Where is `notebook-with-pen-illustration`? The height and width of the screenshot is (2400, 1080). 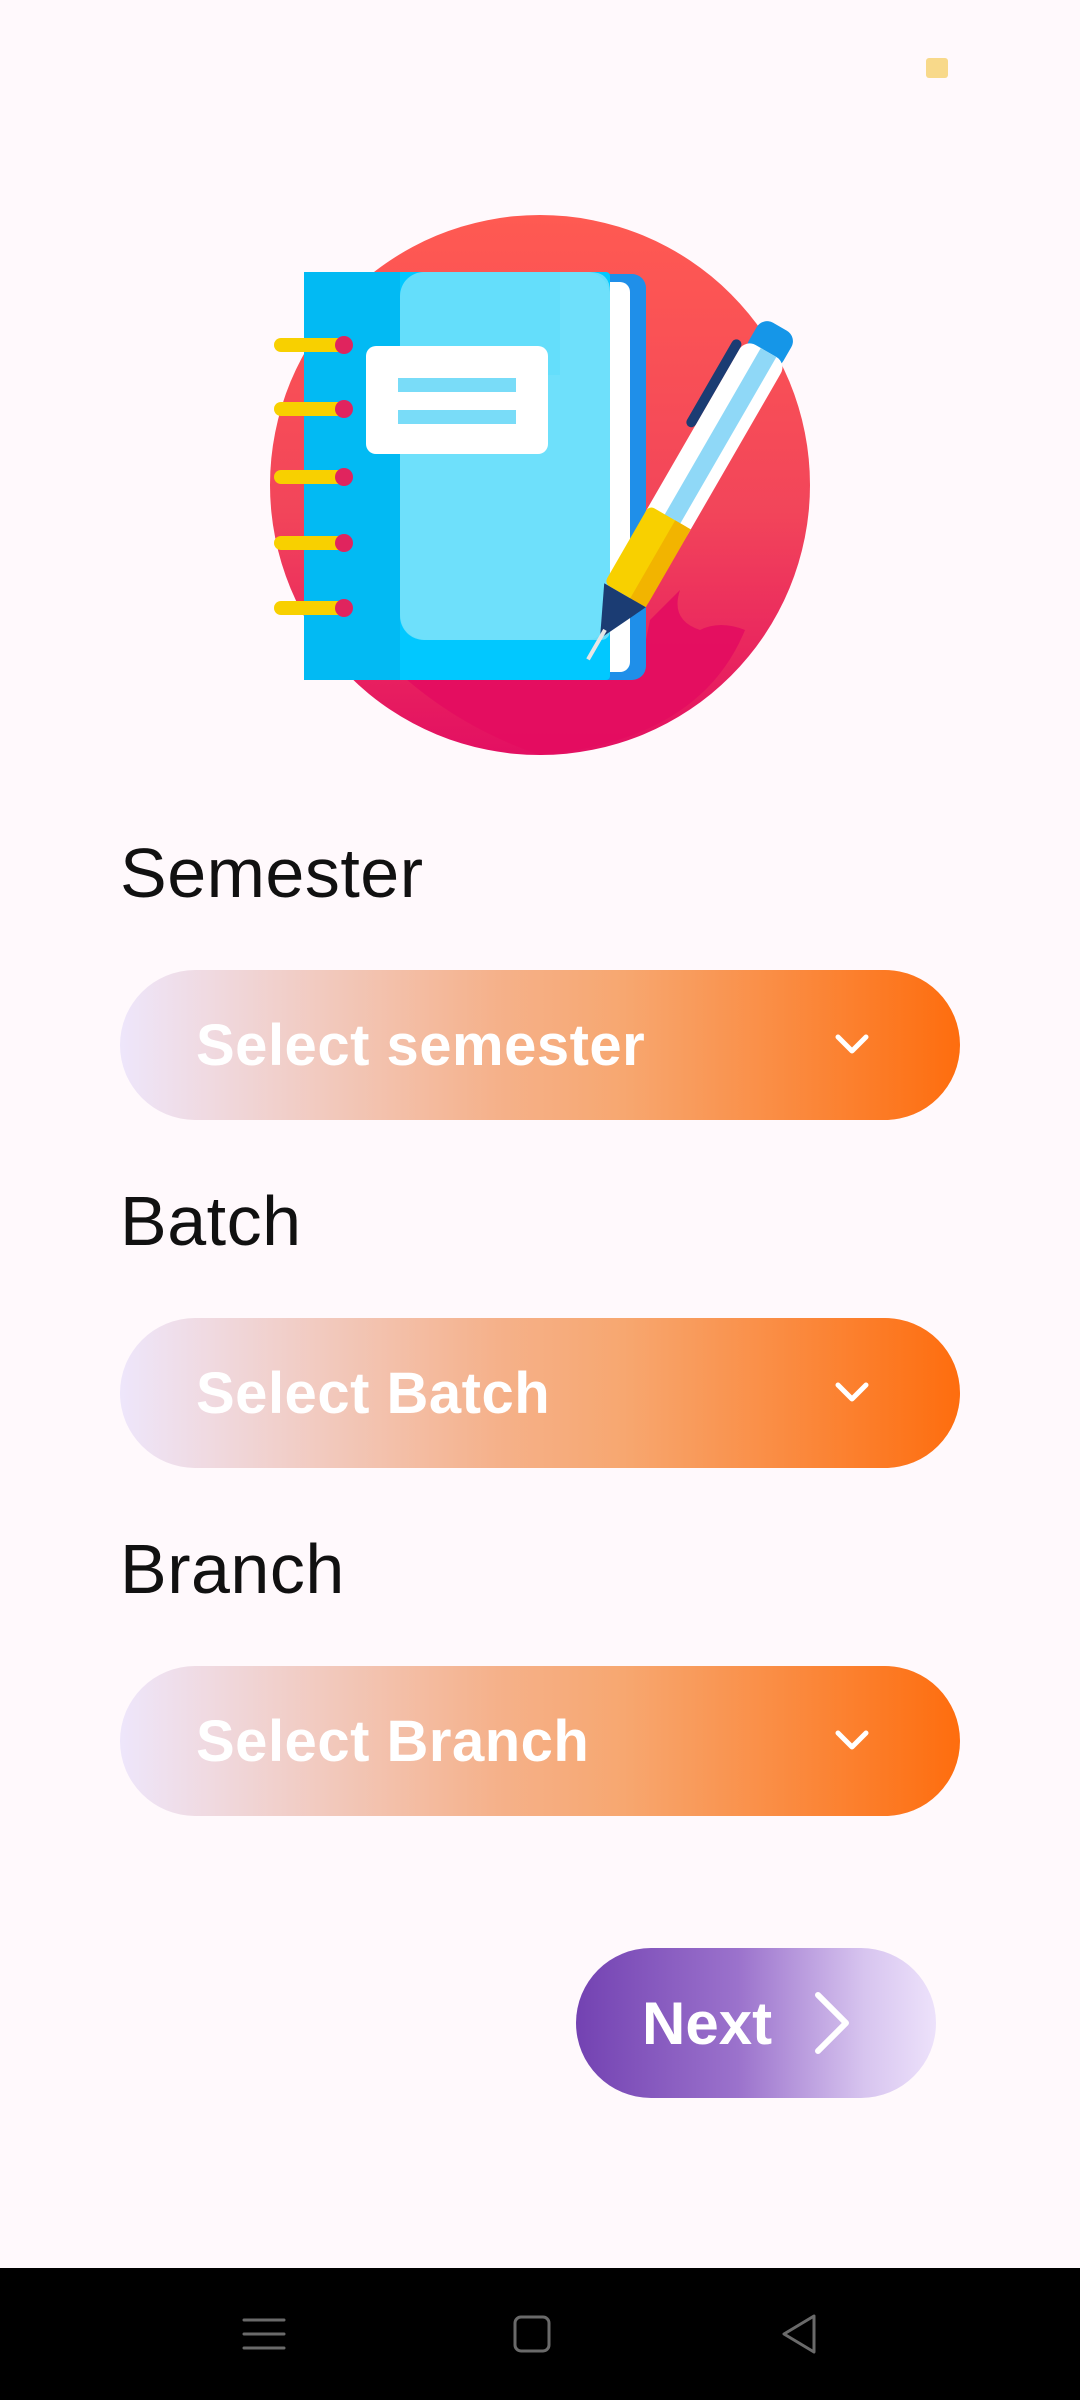
notebook-with-pen-illustration is located at coordinates (540, 485).